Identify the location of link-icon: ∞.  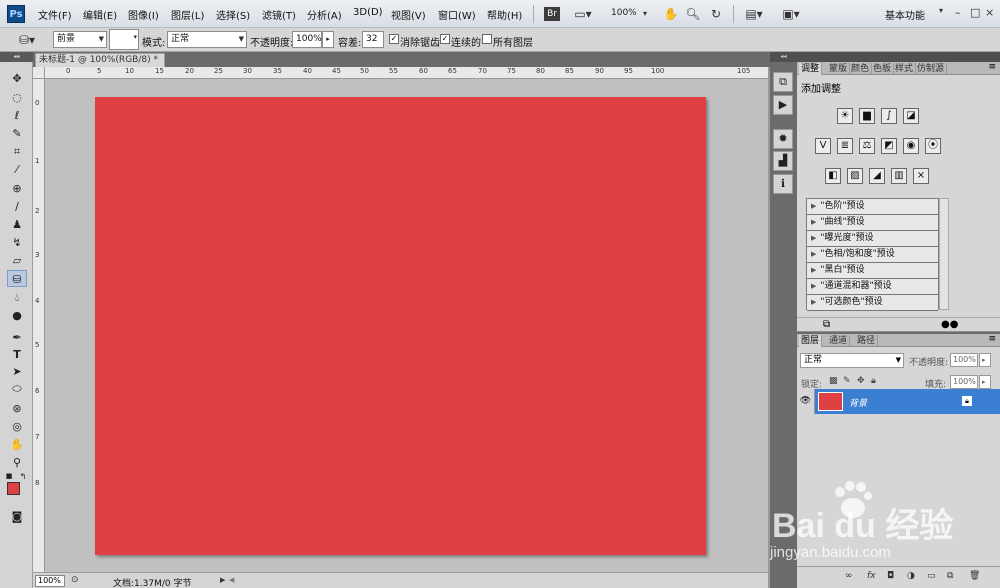
(849, 576).